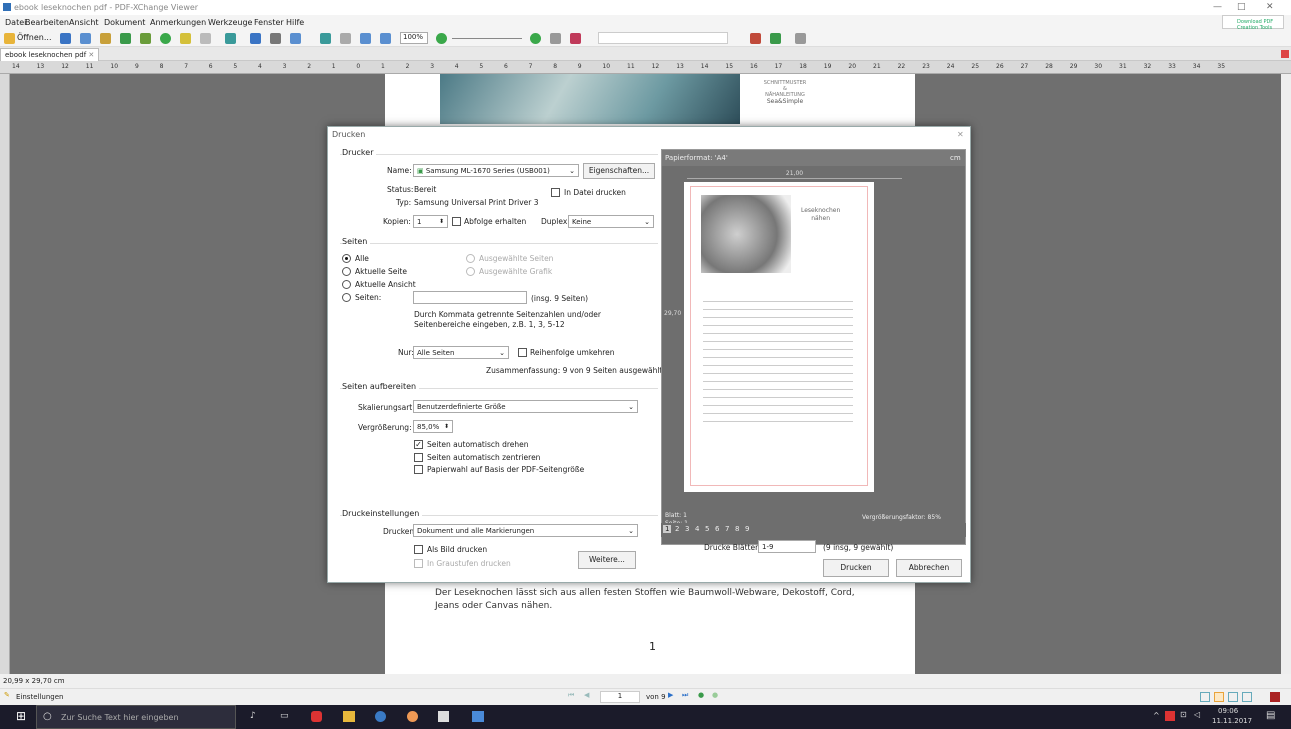 This screenshot has width=1291, height=729. I want to click on facing-icon, so click(1233, 697).